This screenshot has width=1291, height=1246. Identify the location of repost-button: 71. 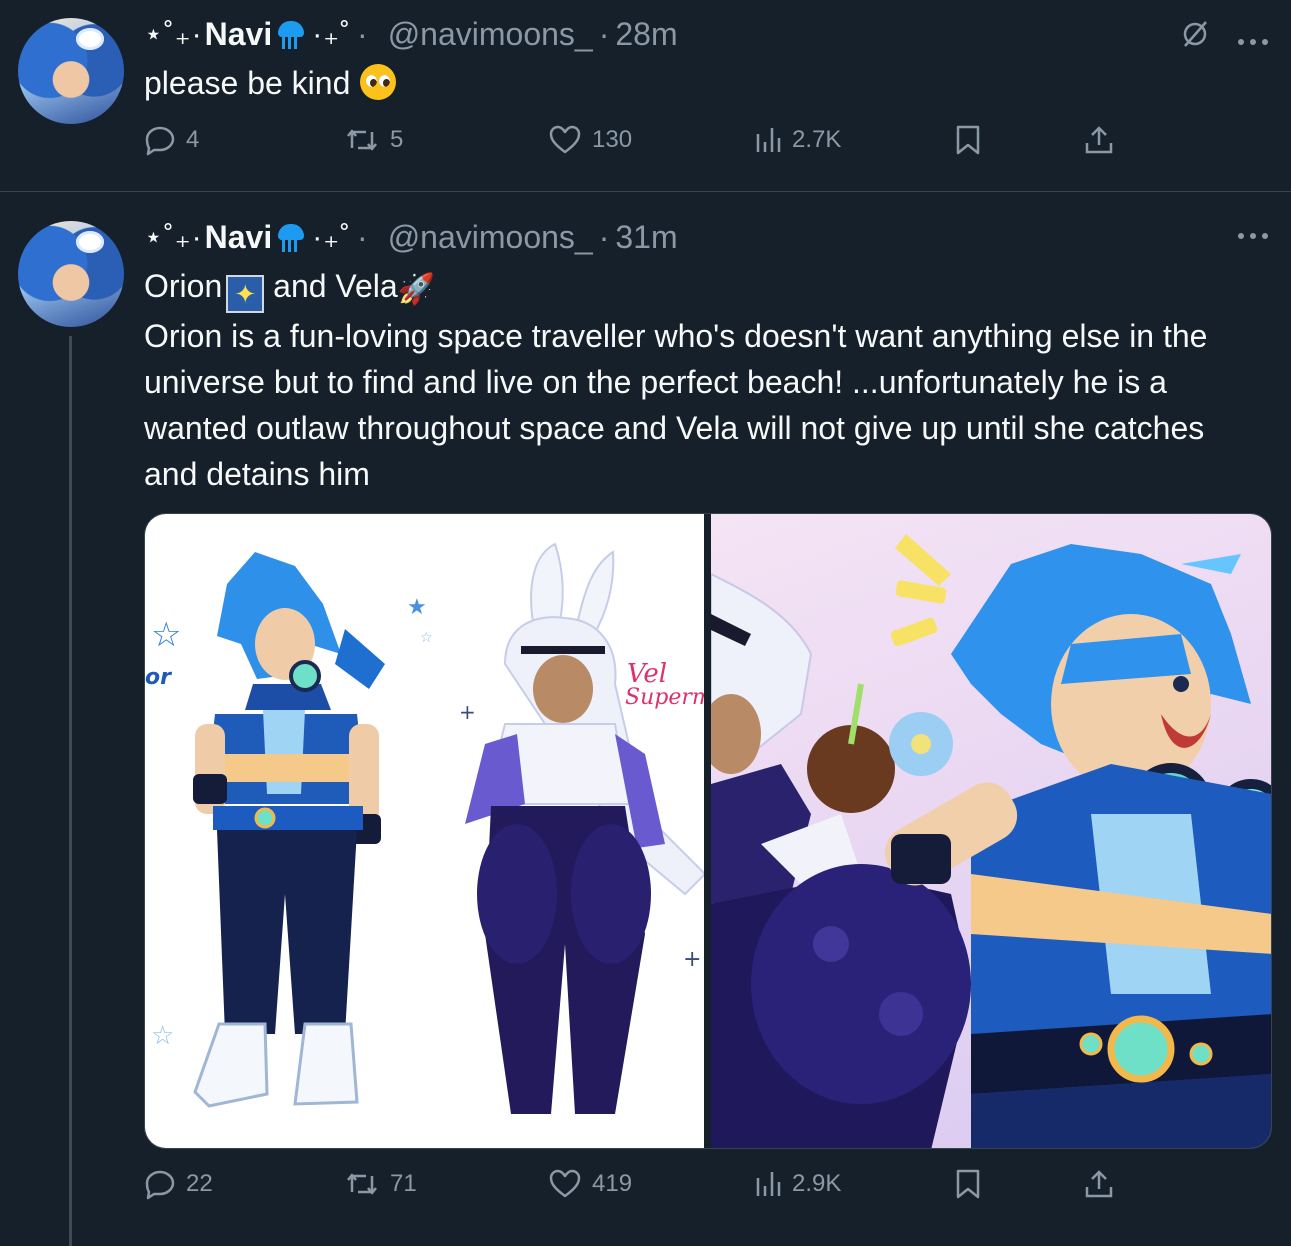
(380, 1184).